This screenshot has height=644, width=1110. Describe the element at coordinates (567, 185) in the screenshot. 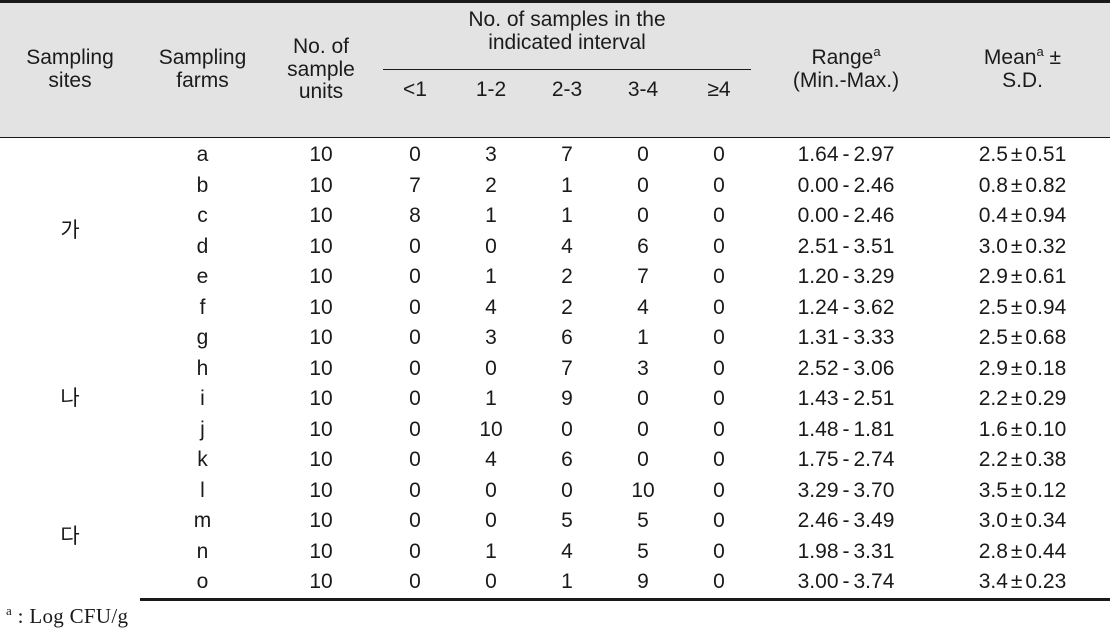

I see `interval-2-3-cell: 1` at that location.